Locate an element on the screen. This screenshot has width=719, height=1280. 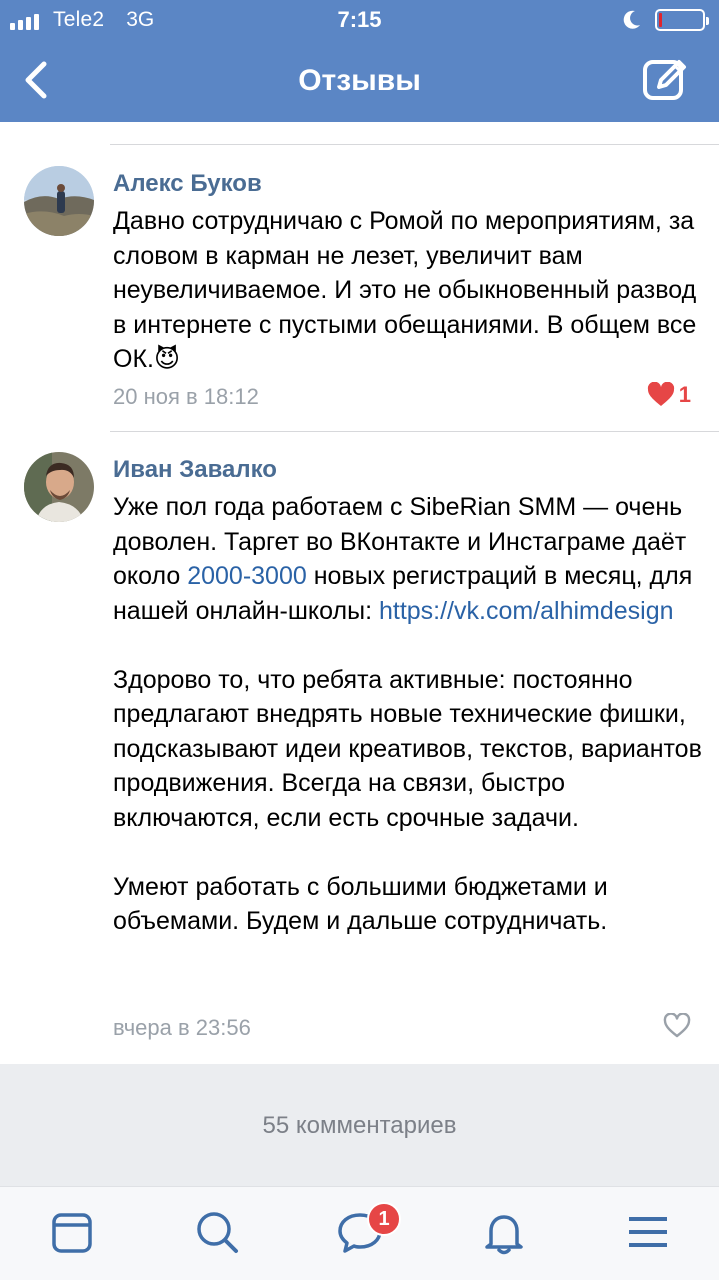
page-title: Отзывы is located at coordinates (359, 80).